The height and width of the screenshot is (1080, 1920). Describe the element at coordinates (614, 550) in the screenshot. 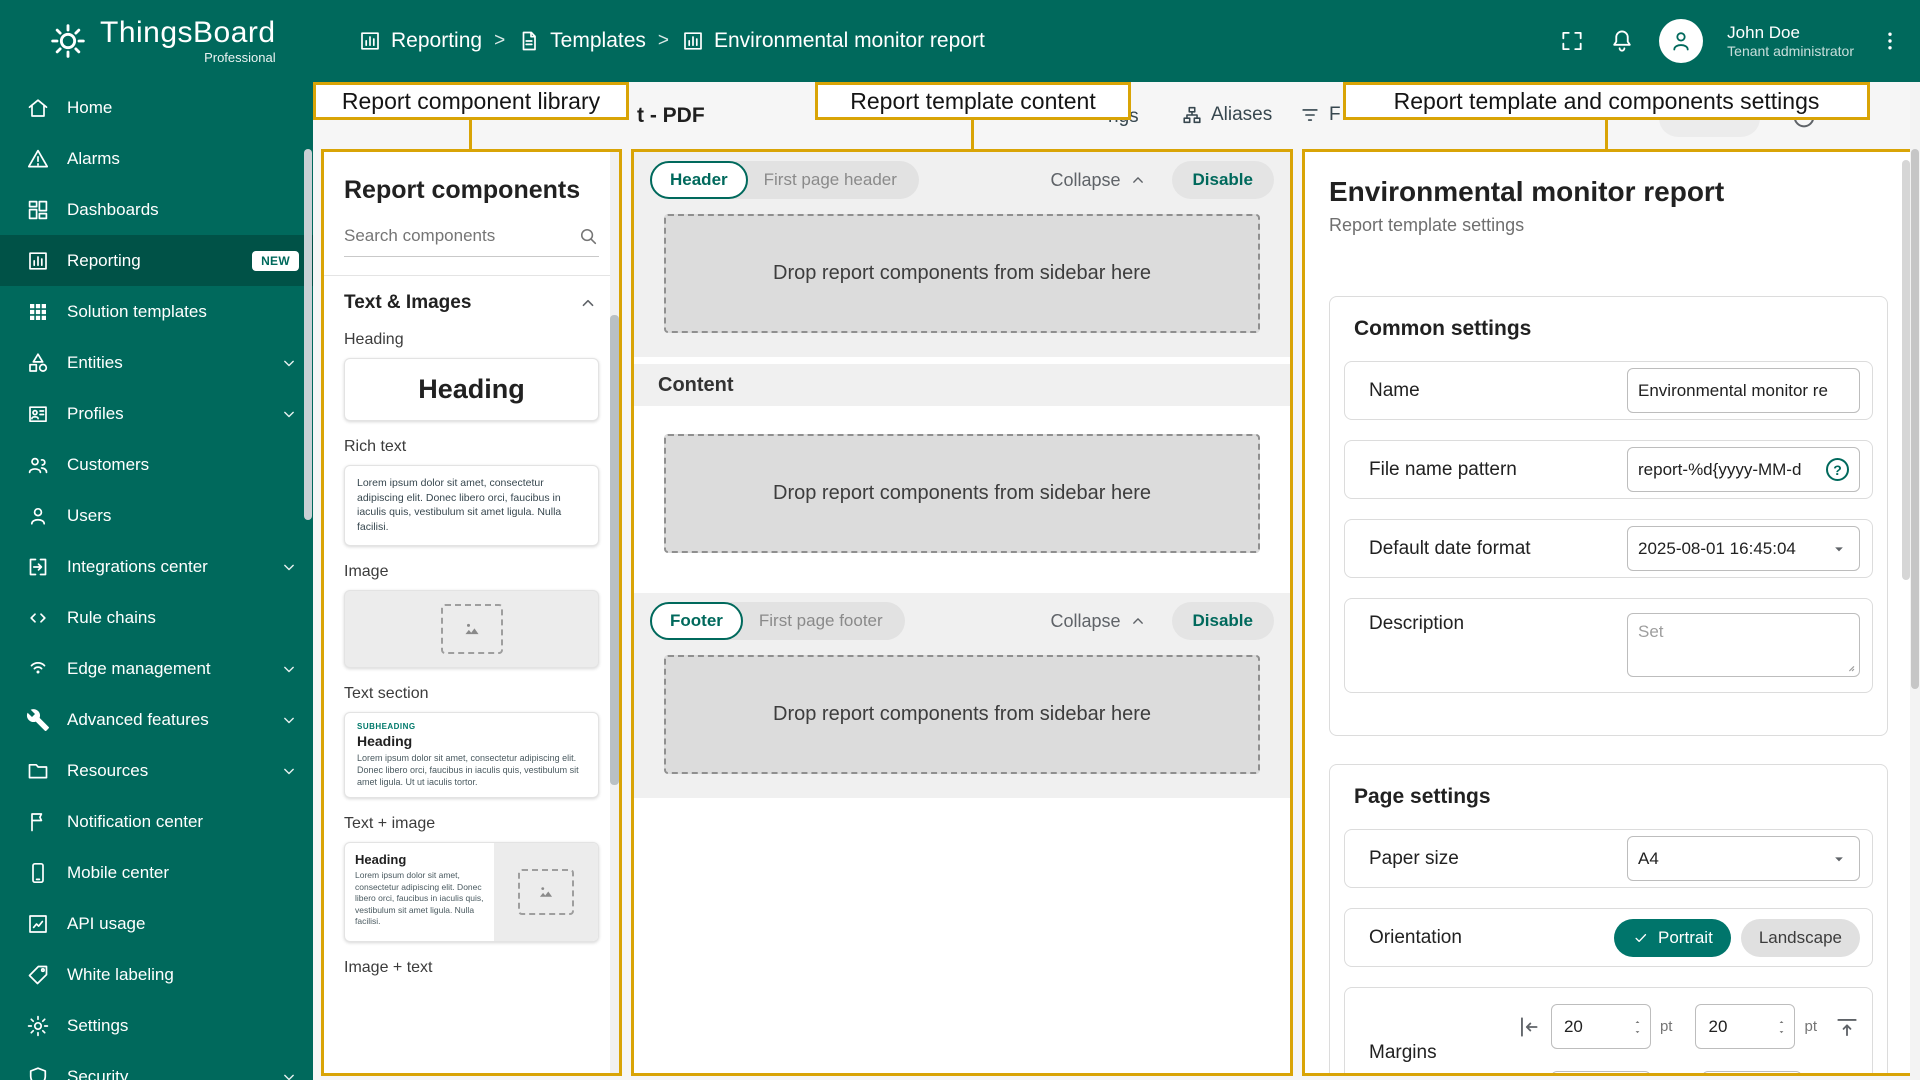

I see `library-scrollbar-thumb` at that location.